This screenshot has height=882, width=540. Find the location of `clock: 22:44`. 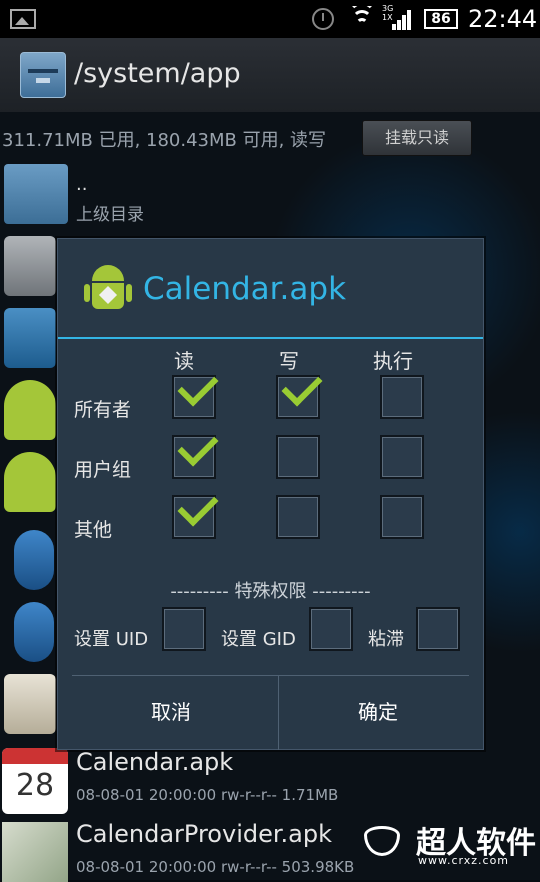

clock: 22:44 is located at coordinates (503, 19).